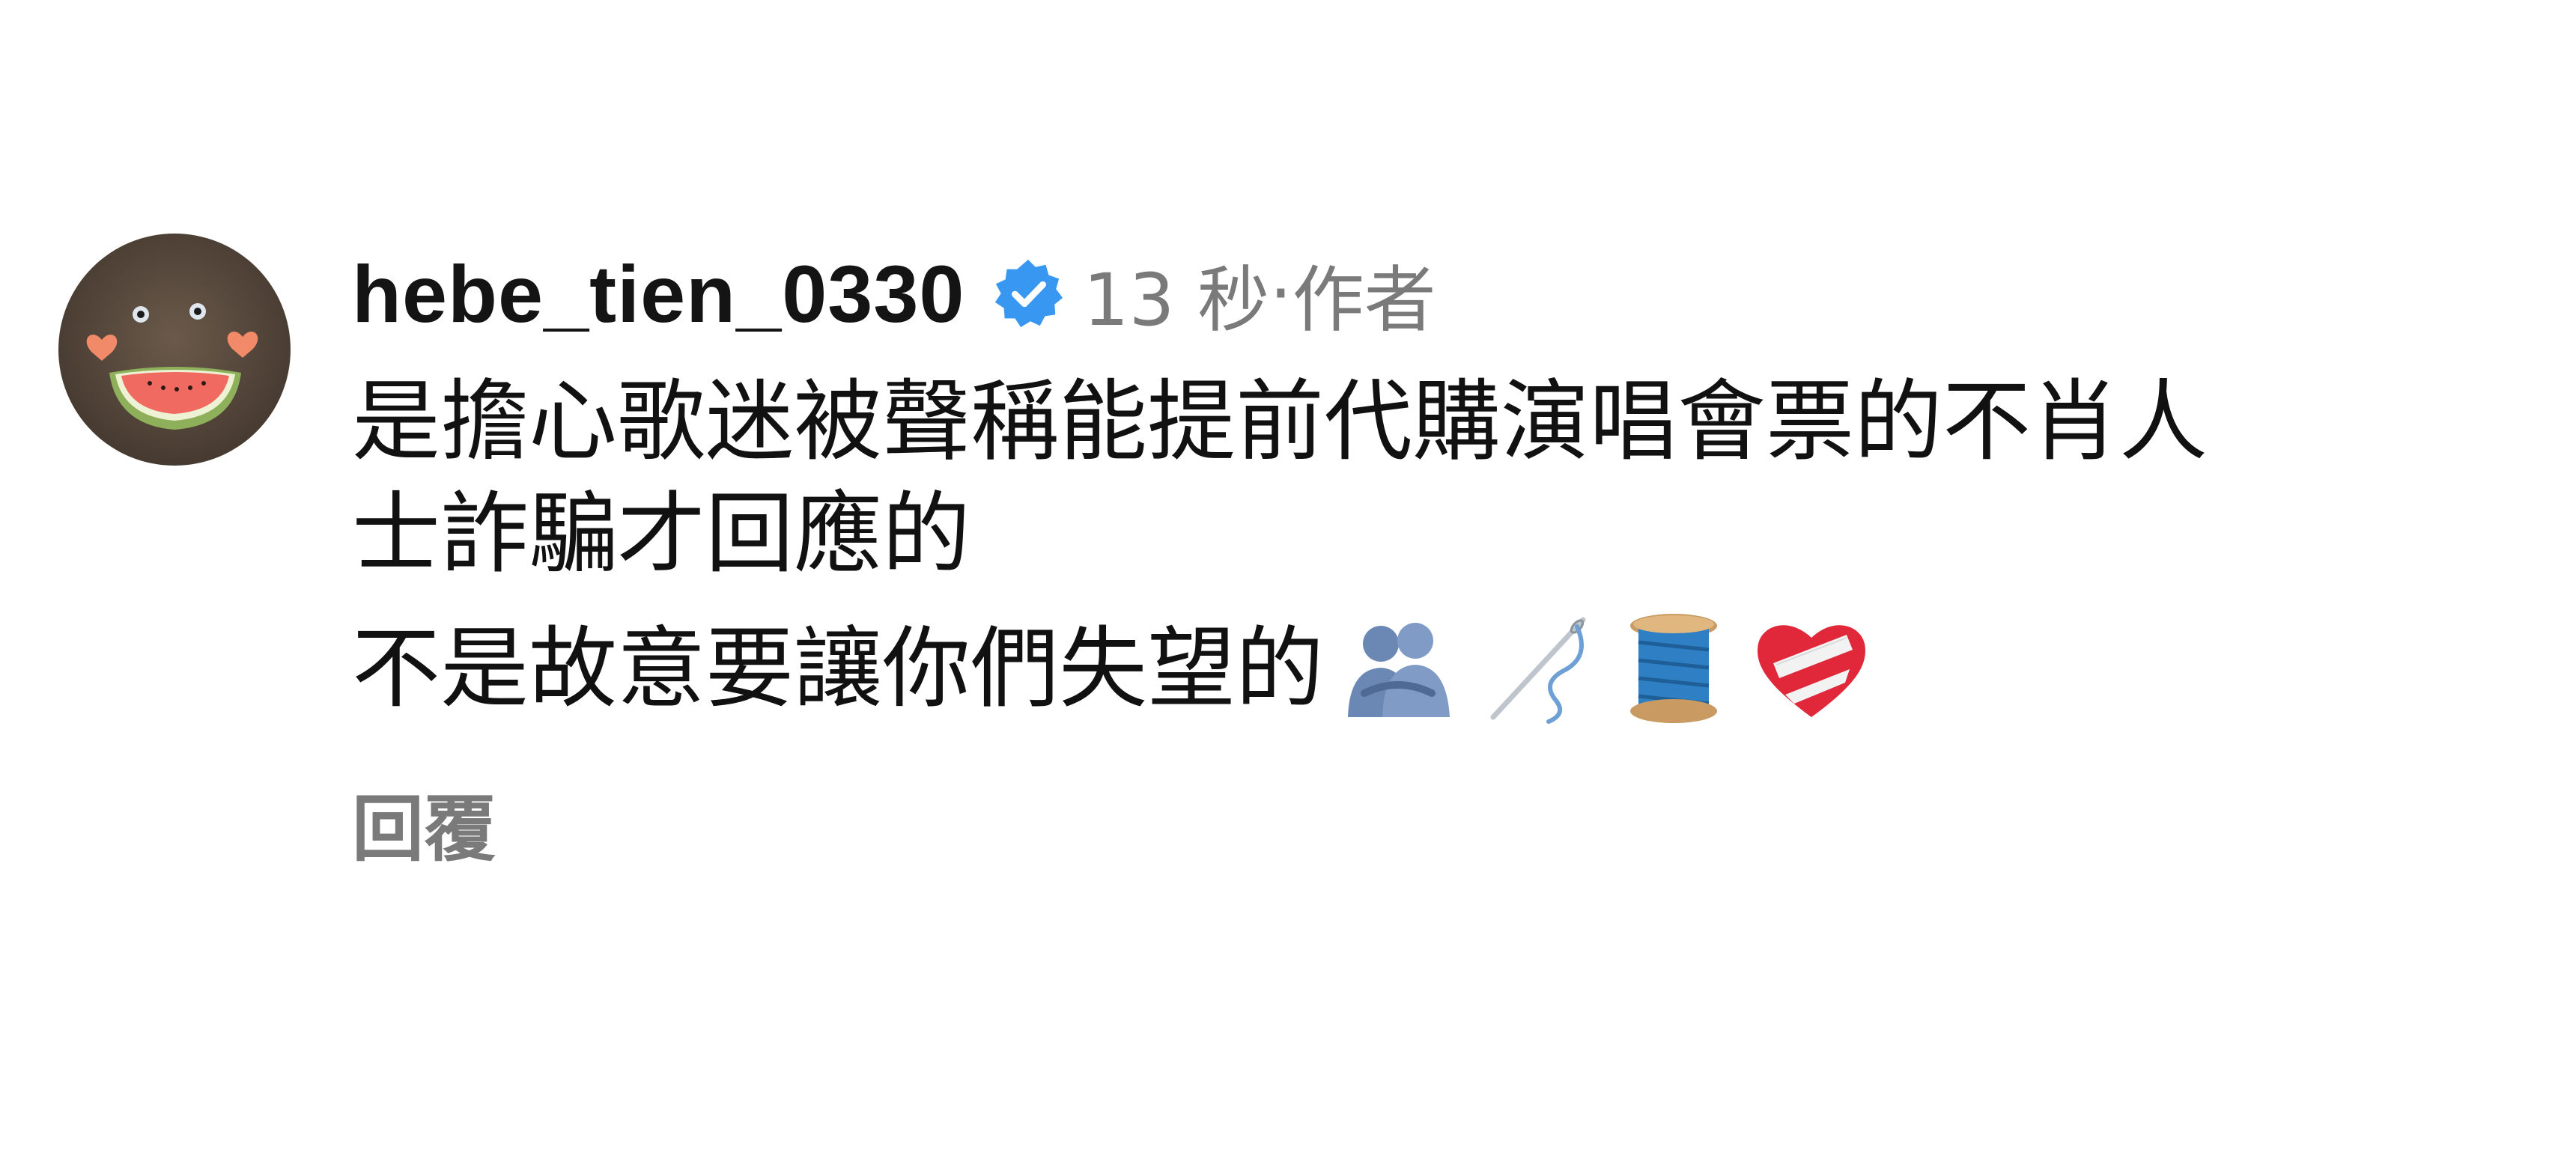 The height and width of the screenshot is (1158, 2576). Describe the element at coordinates (658, 294) in the screenshot. I see `username: hebe_tien_0330` at that location.